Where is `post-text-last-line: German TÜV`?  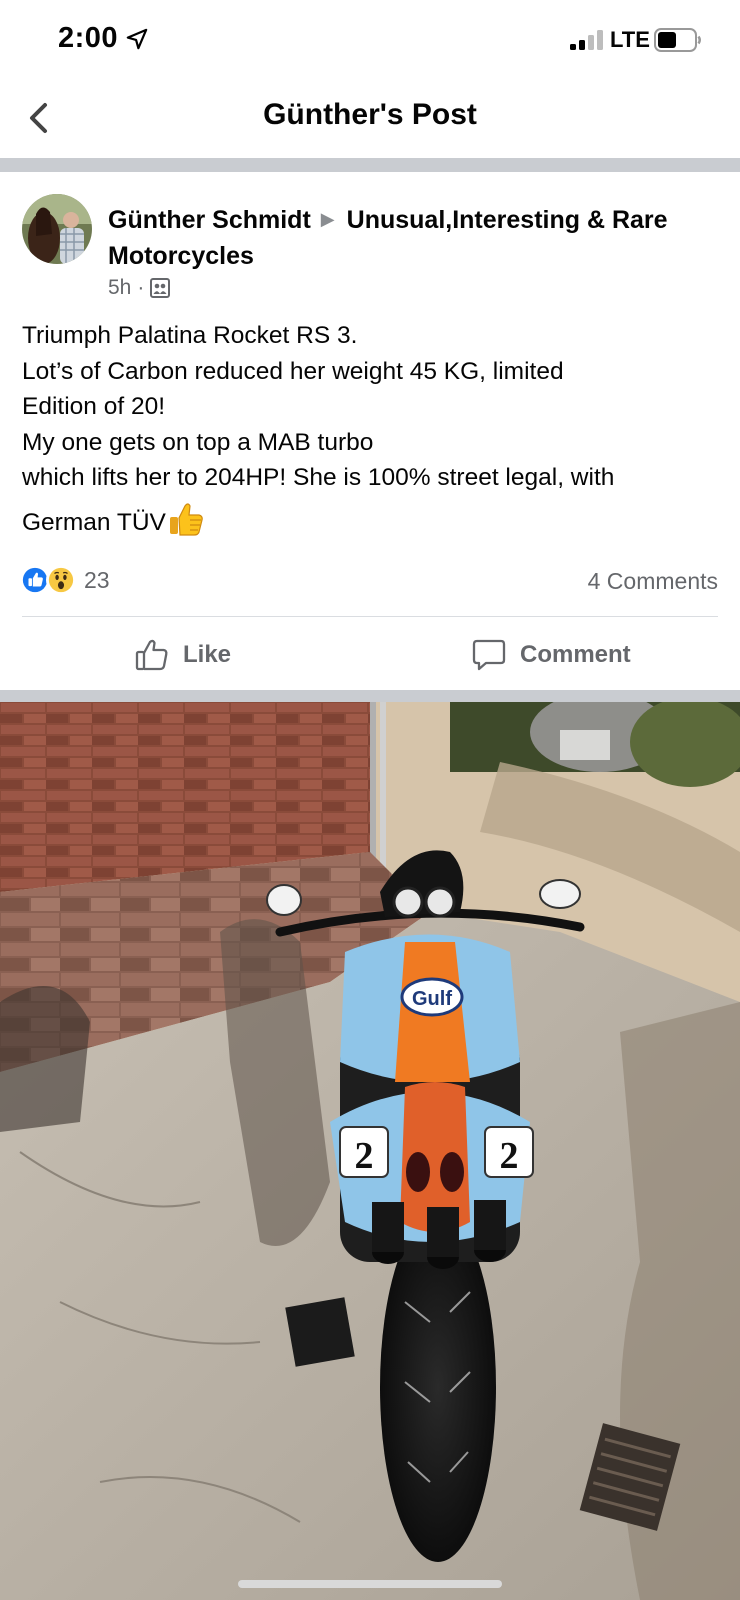
post-text-last-line: German TÜV is located at coordinates (372, 521).